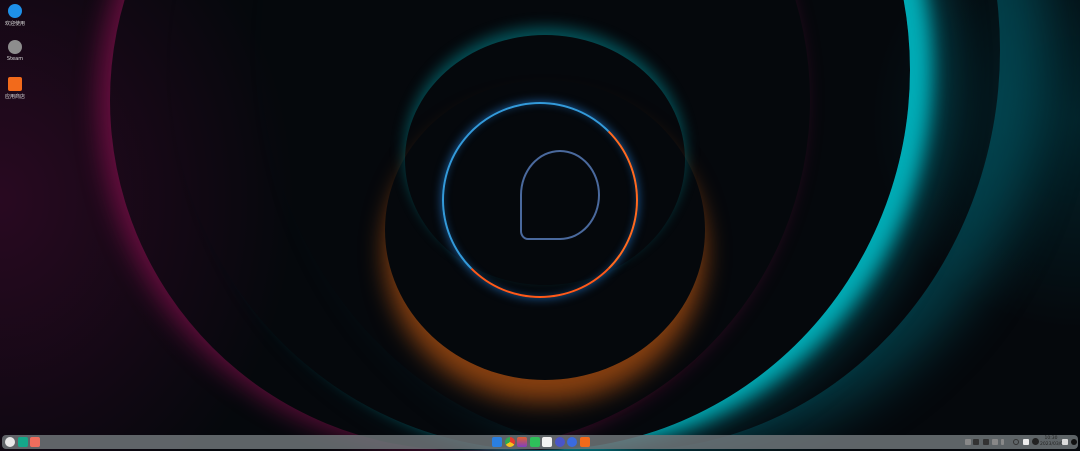  What do you see at coordinates (560, 442) in the screenshot?
I see `settings-icon` at bounding box center [560, 442].